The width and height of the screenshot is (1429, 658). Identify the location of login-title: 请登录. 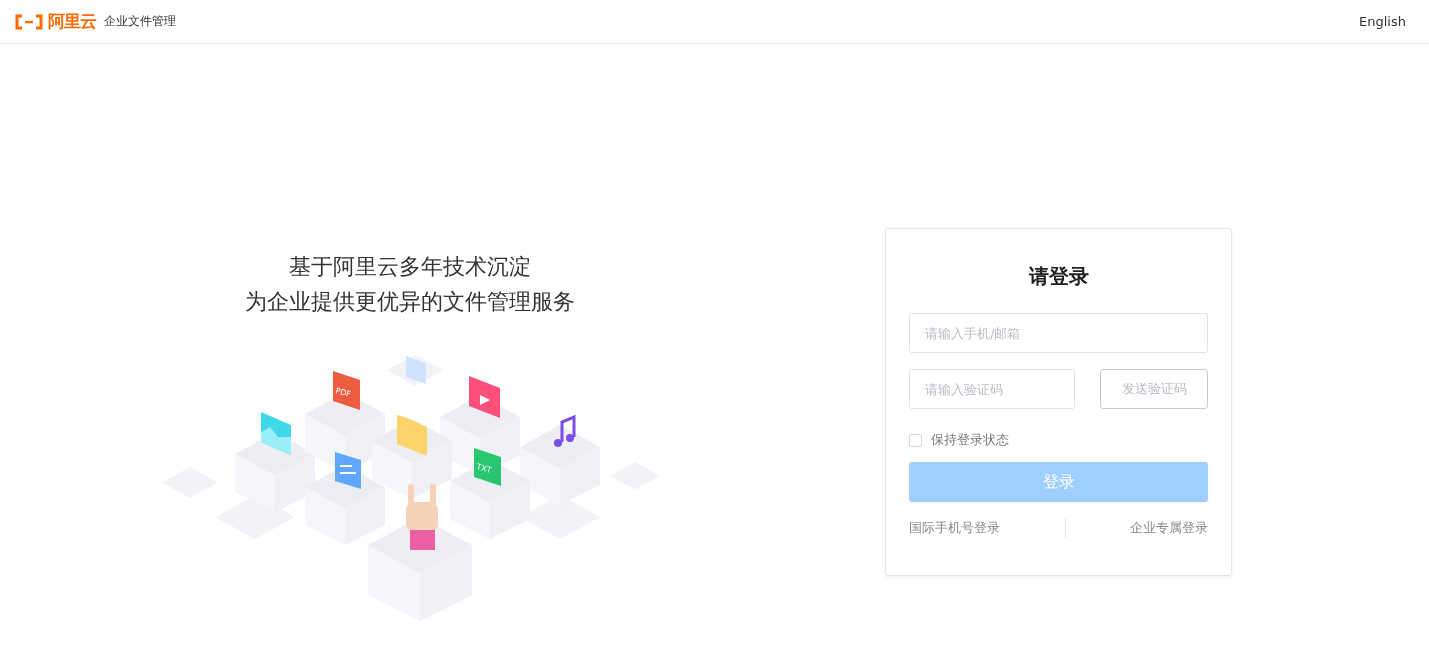
(1058, 276).